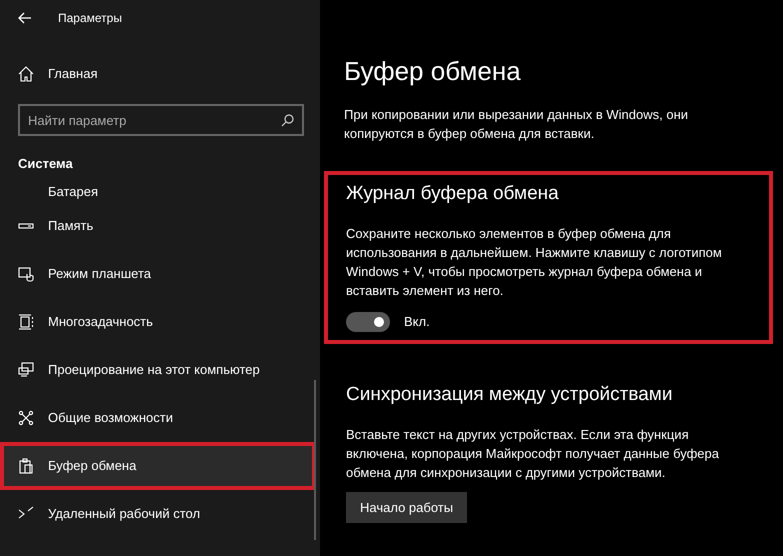  I want to click on clipboard-icon, so click(26, 466).